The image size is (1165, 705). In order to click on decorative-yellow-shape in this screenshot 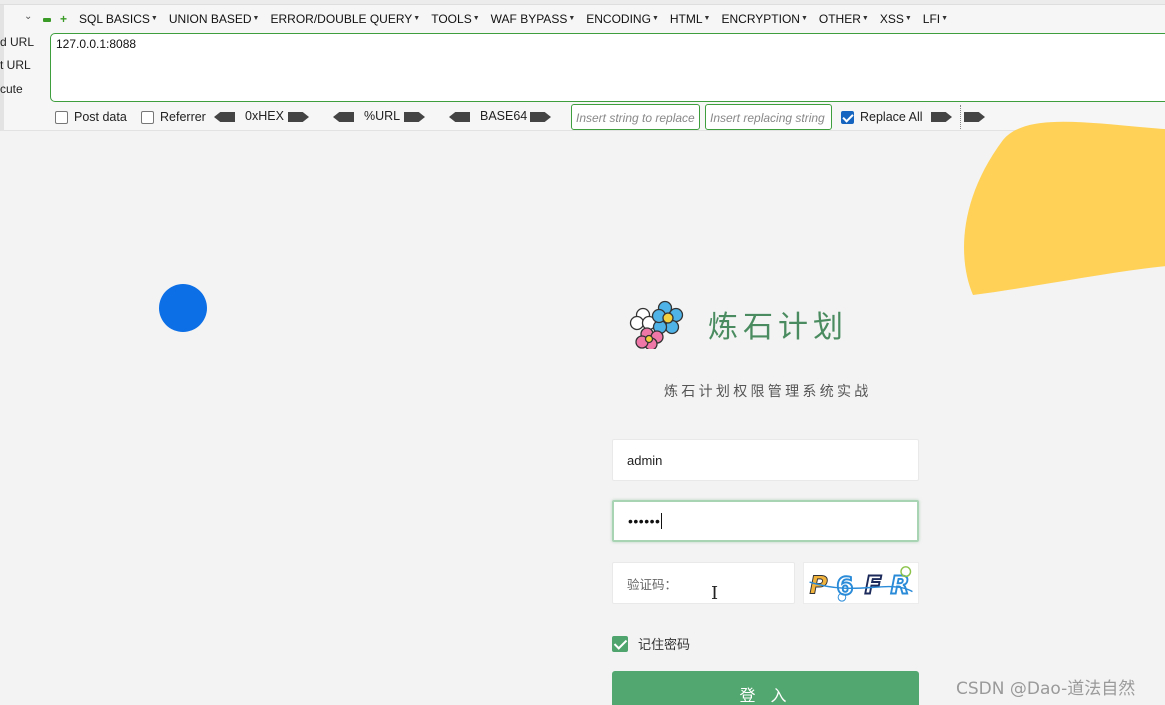, I will do `click(1064, 208)`.